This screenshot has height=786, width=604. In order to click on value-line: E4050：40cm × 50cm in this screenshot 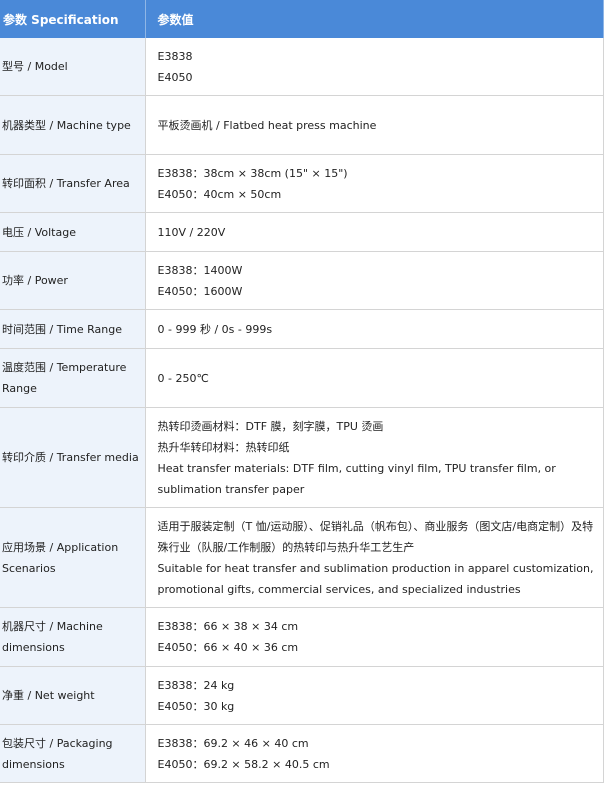, I will do `click(219, 194)`.